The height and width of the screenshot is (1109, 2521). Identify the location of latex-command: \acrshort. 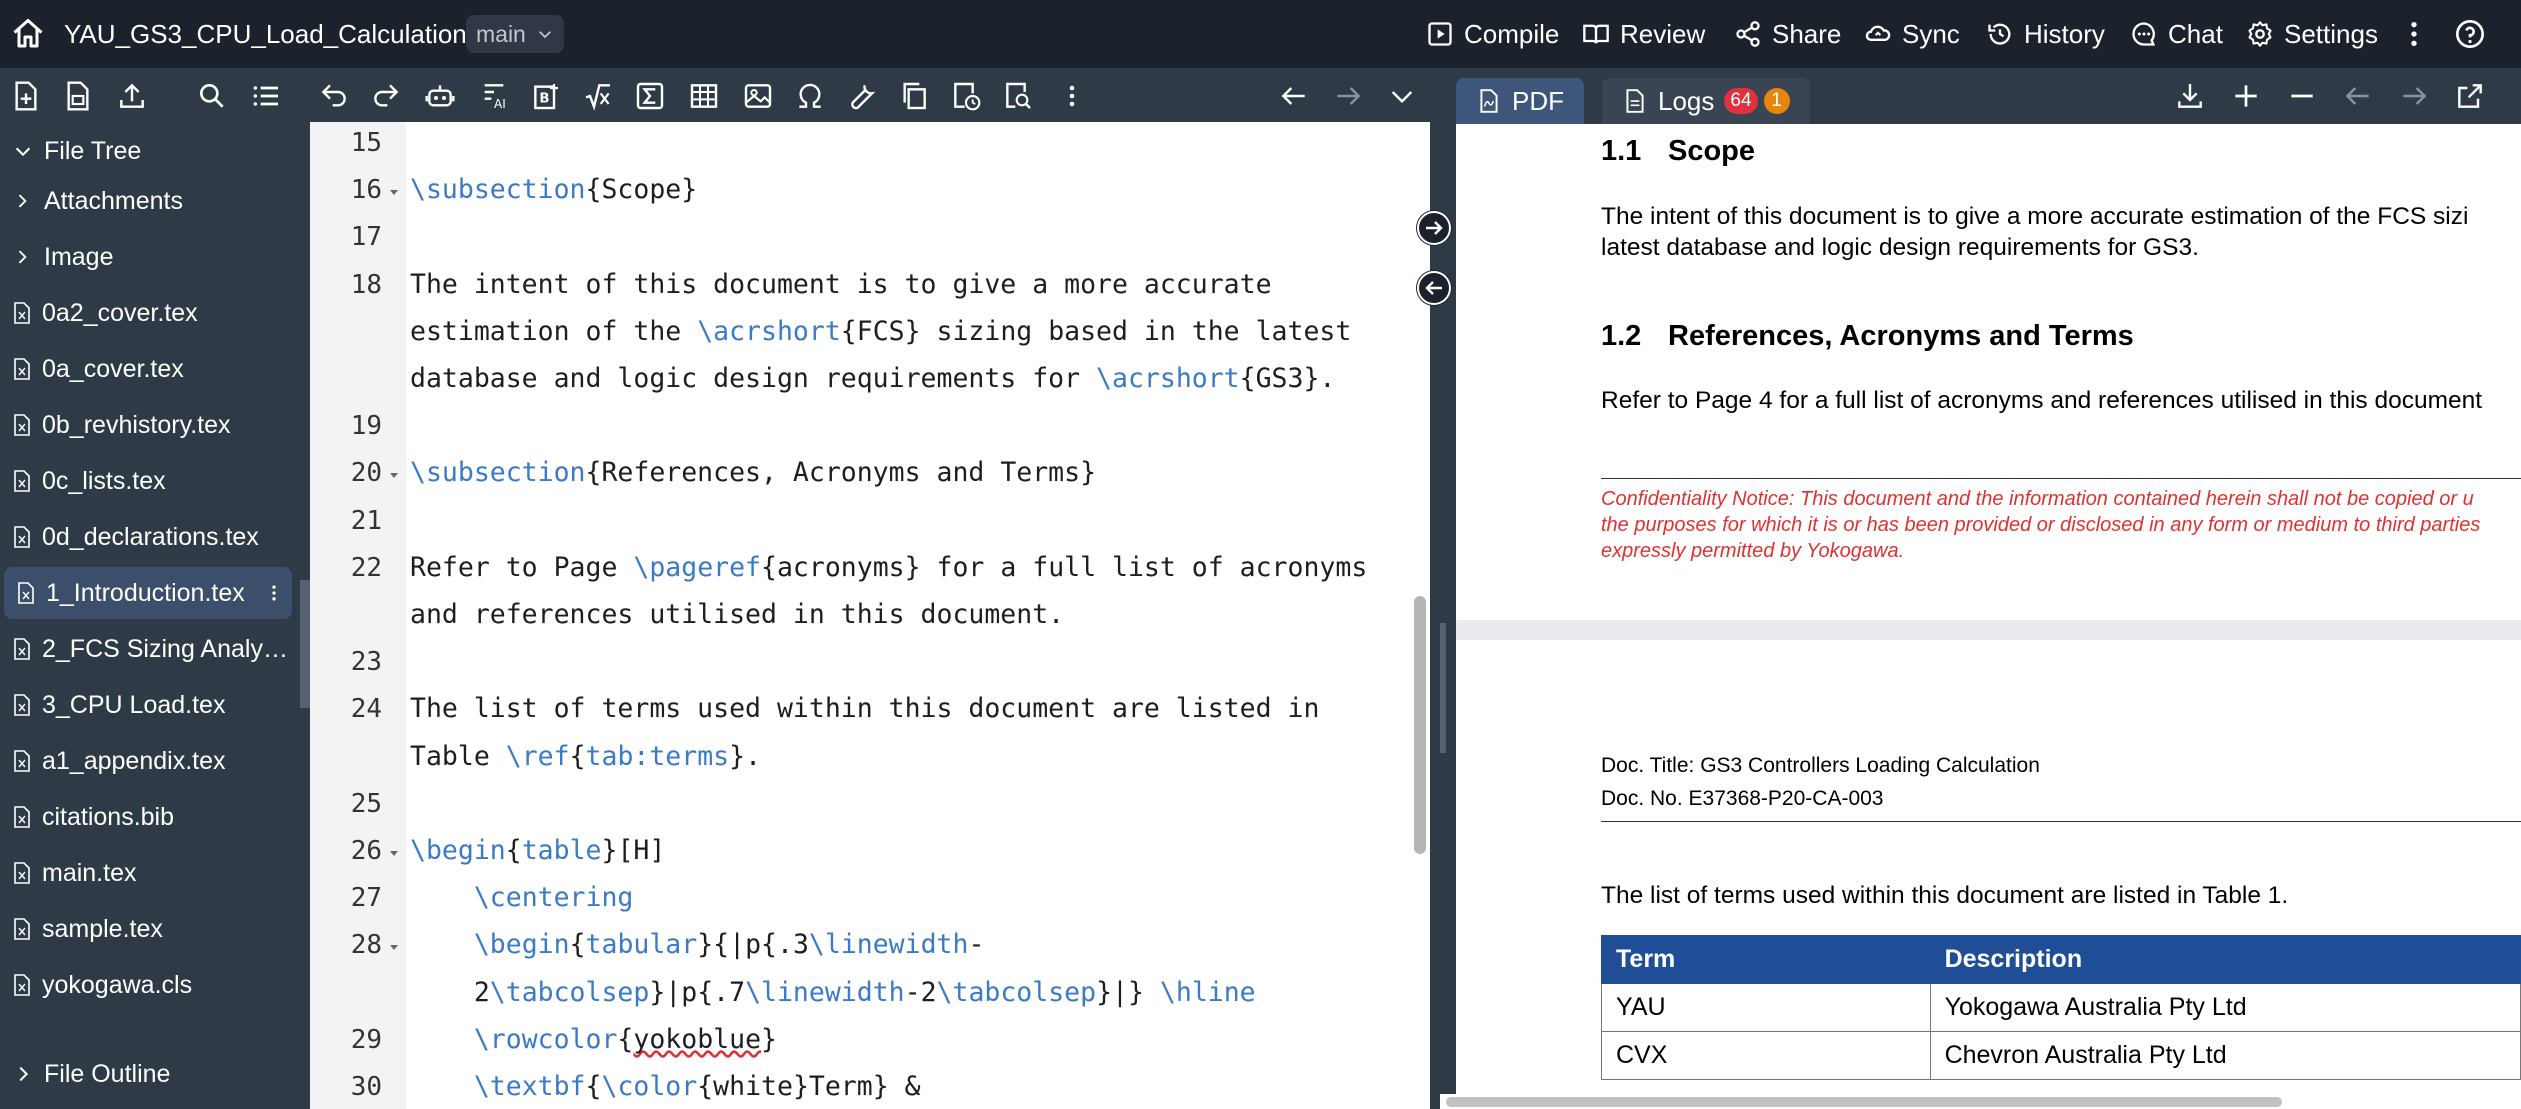
(769, 331).